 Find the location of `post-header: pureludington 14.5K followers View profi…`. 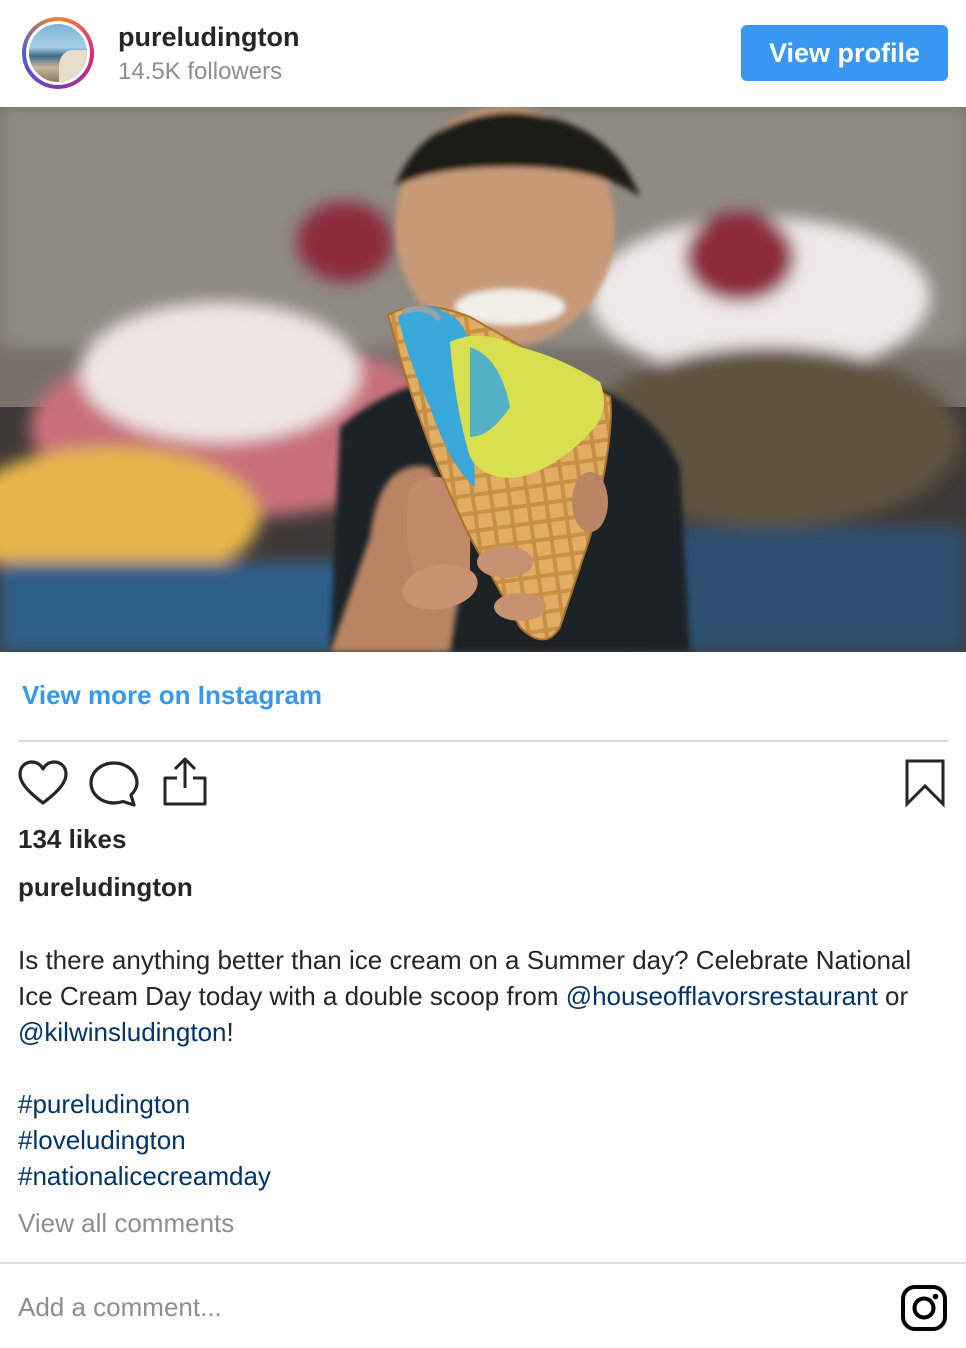

post-header: pureludington 14.5K followers View profi… is located at coordinates (483, 53).